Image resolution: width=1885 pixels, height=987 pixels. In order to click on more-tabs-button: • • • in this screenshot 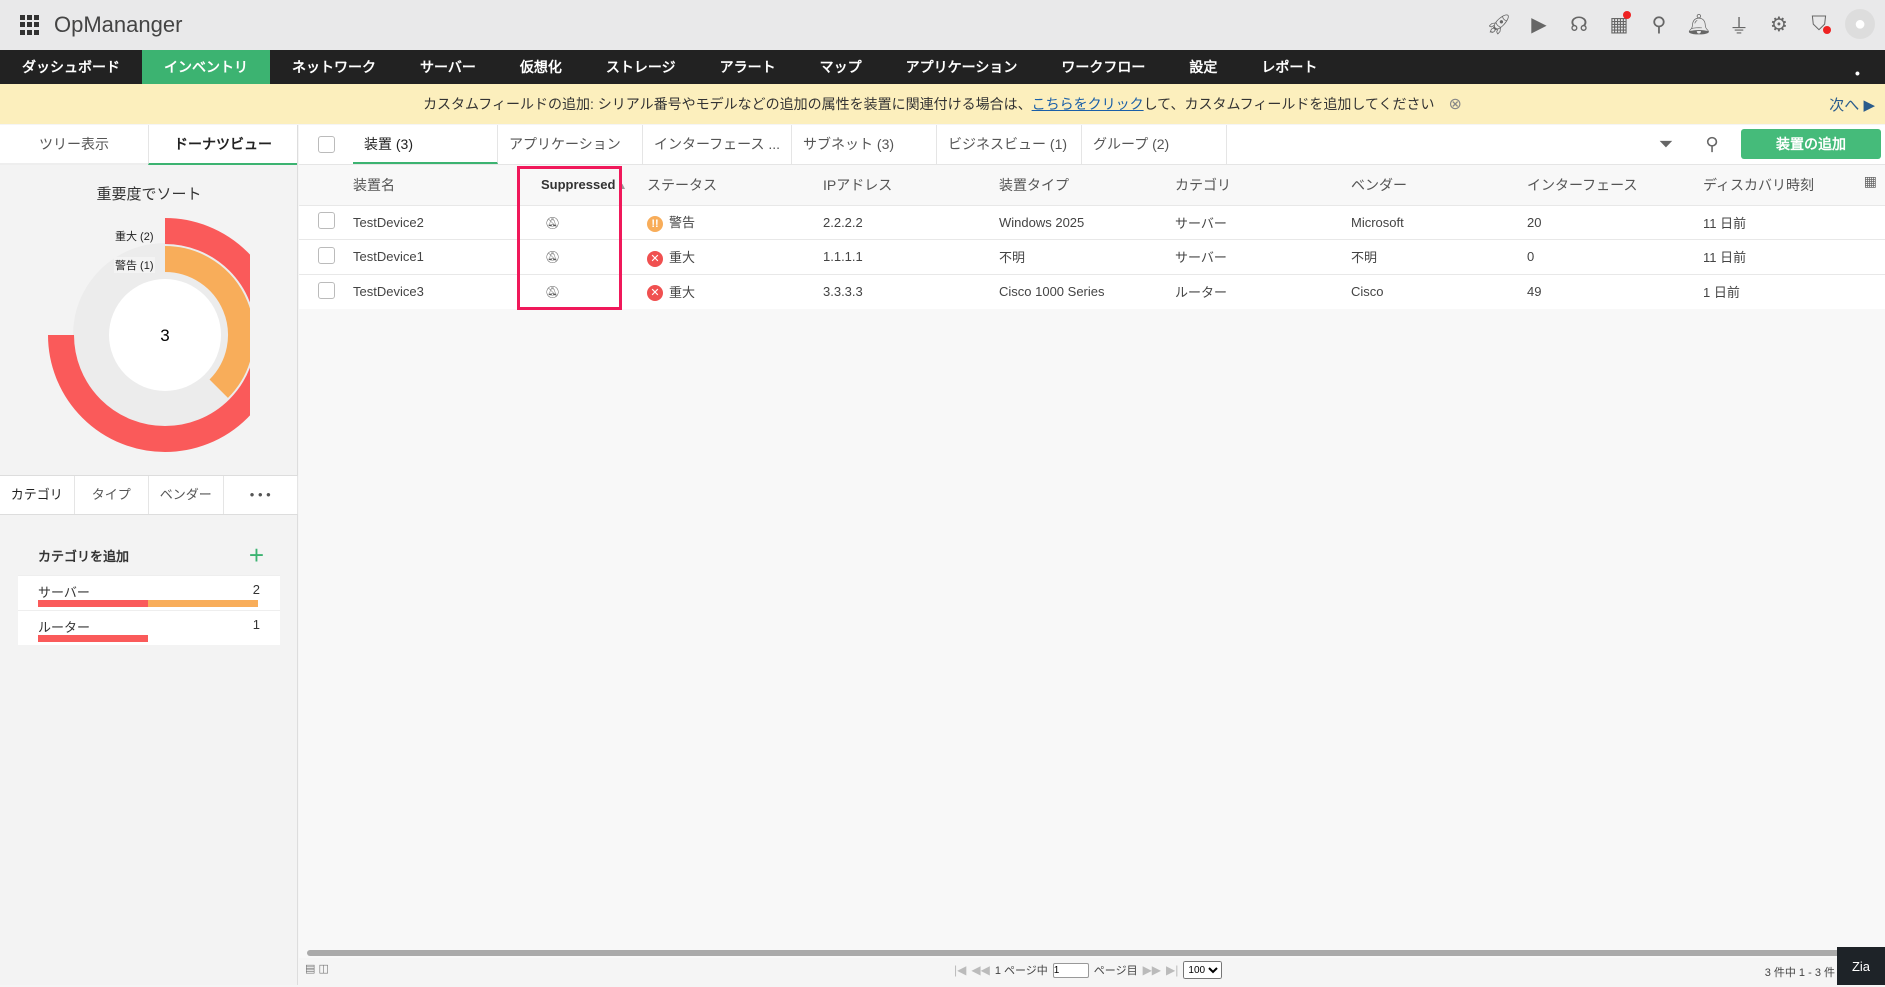, I will do `click(261, 495)`.